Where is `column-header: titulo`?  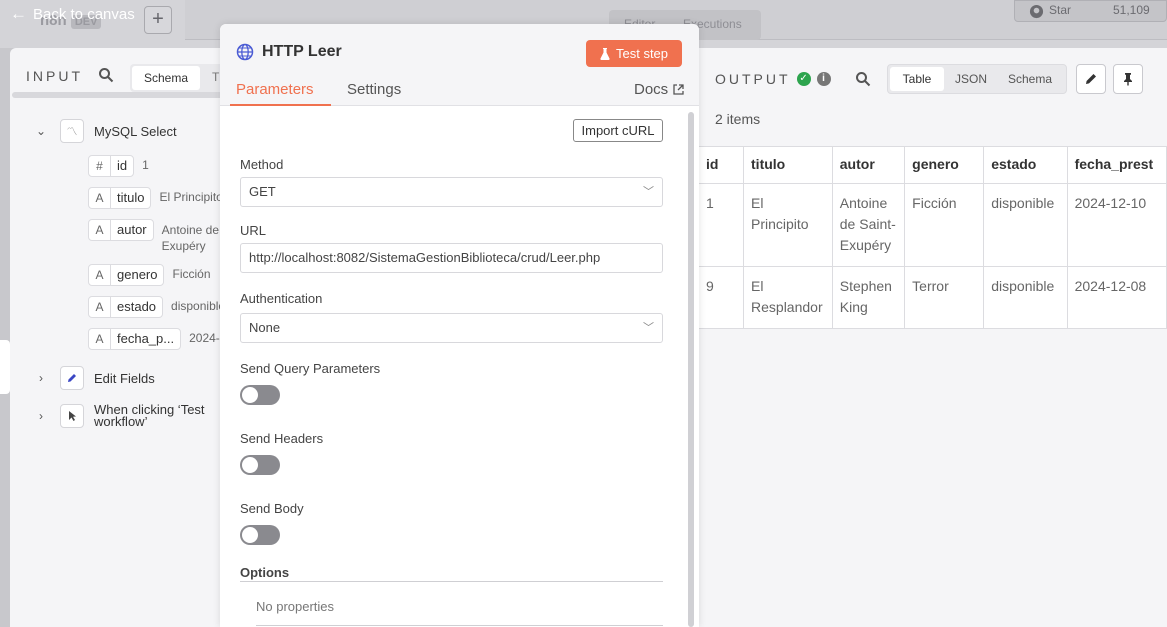 column-header: titulo is located at coordinates (788, 165).